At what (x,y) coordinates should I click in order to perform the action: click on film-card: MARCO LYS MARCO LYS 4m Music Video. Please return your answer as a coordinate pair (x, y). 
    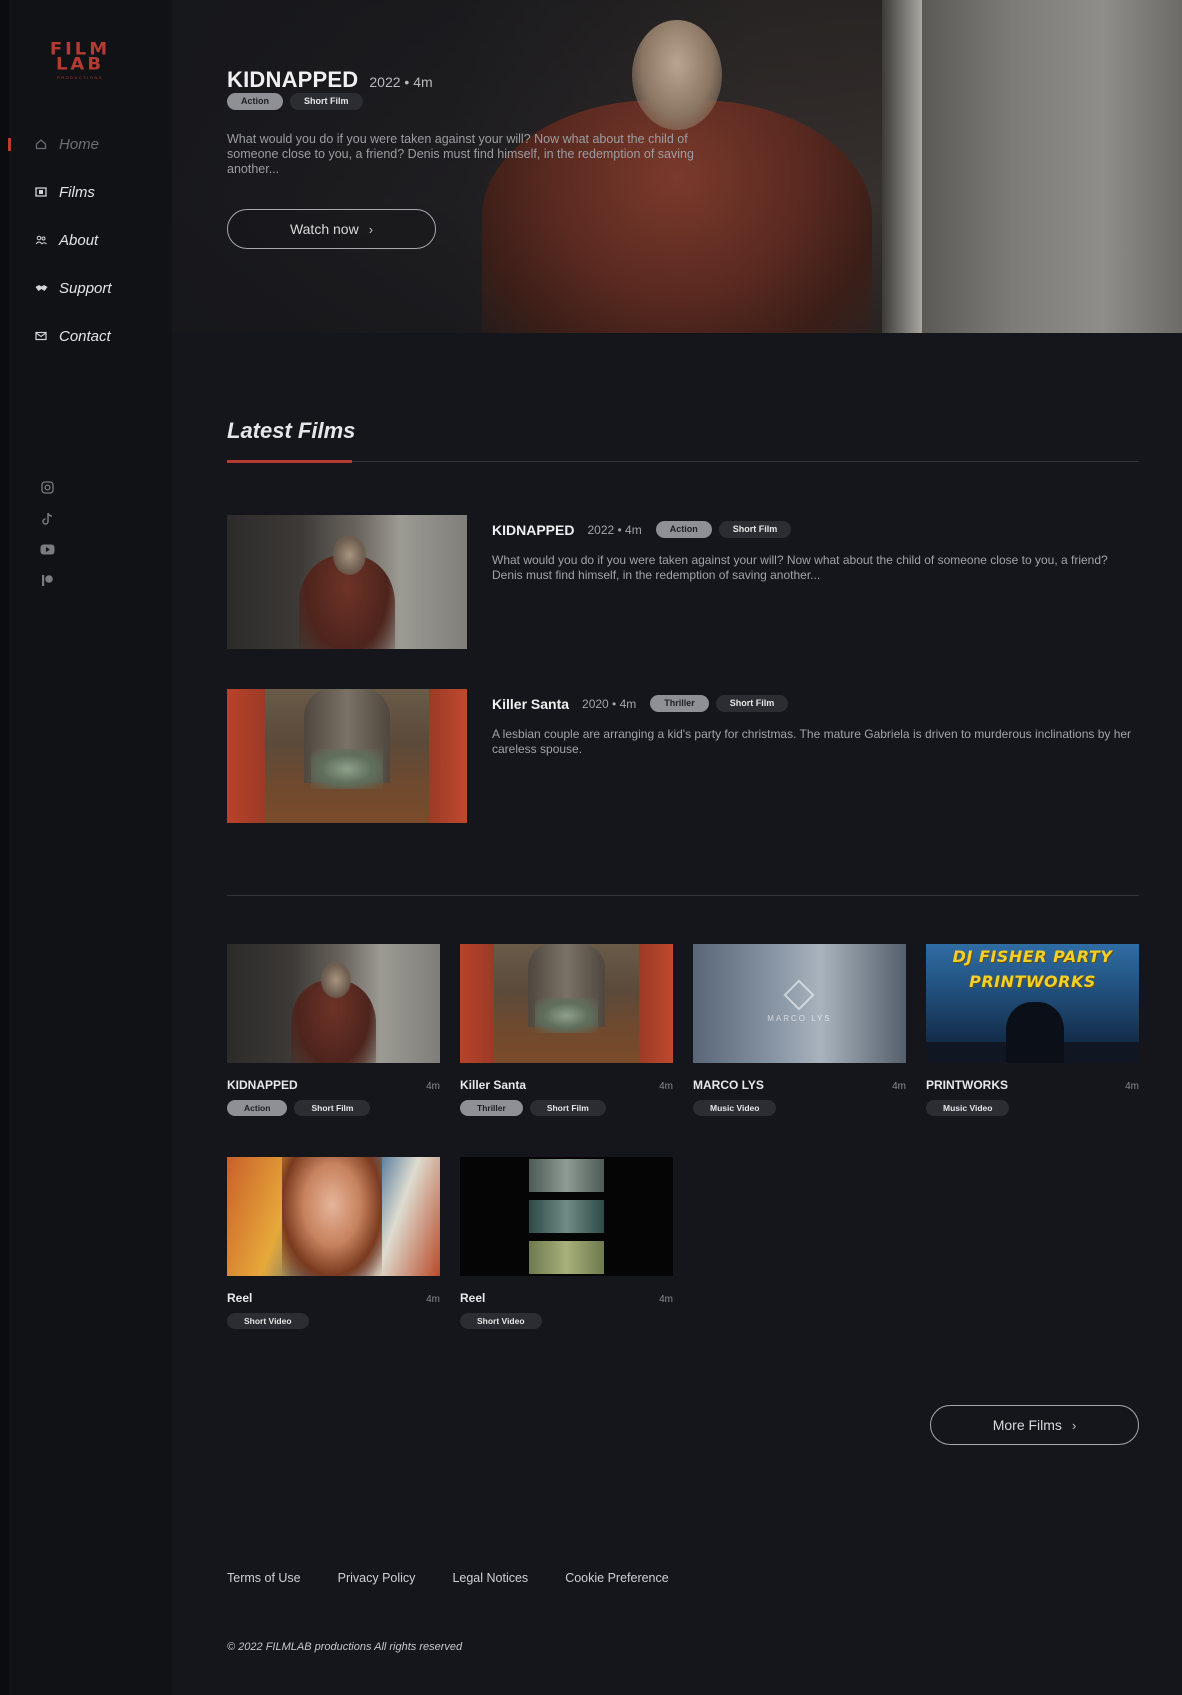
    Looking at the image, I should click on (799, 1030).